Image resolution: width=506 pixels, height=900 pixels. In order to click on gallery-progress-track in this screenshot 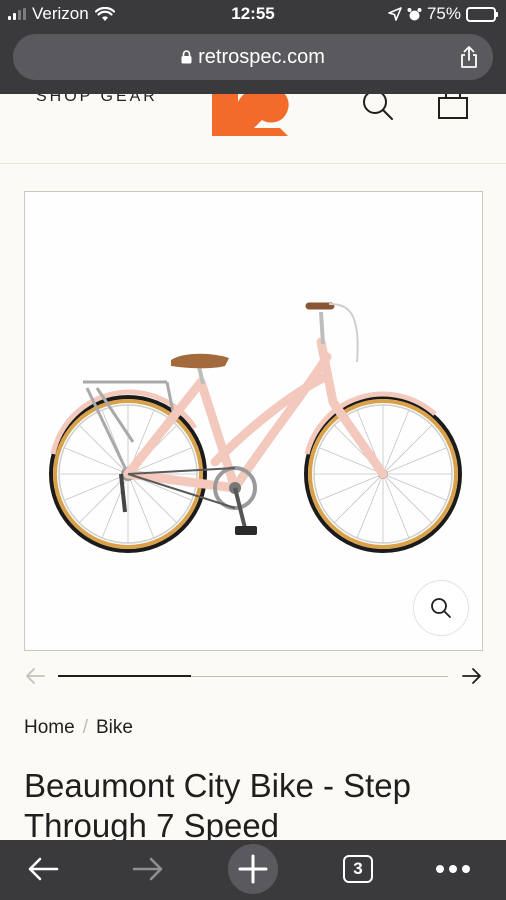, I will do `click(253, 676)`.